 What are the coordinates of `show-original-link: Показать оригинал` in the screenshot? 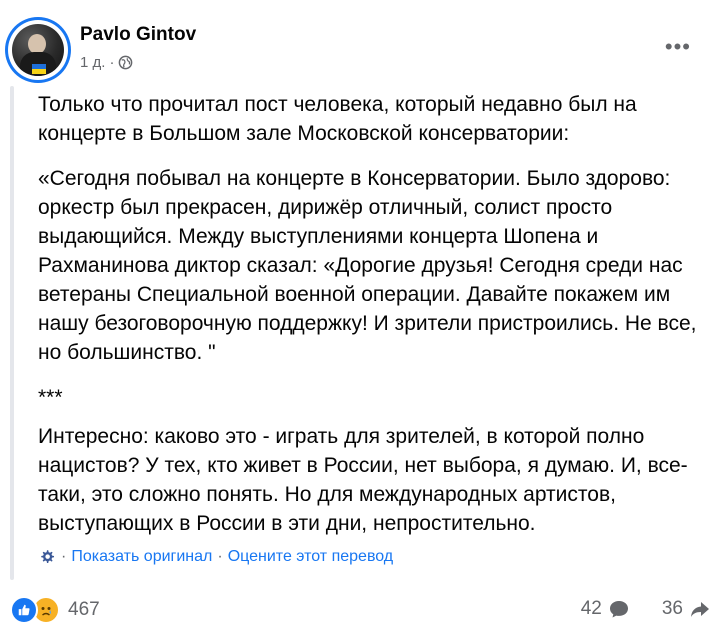 It's located at (141, 557).